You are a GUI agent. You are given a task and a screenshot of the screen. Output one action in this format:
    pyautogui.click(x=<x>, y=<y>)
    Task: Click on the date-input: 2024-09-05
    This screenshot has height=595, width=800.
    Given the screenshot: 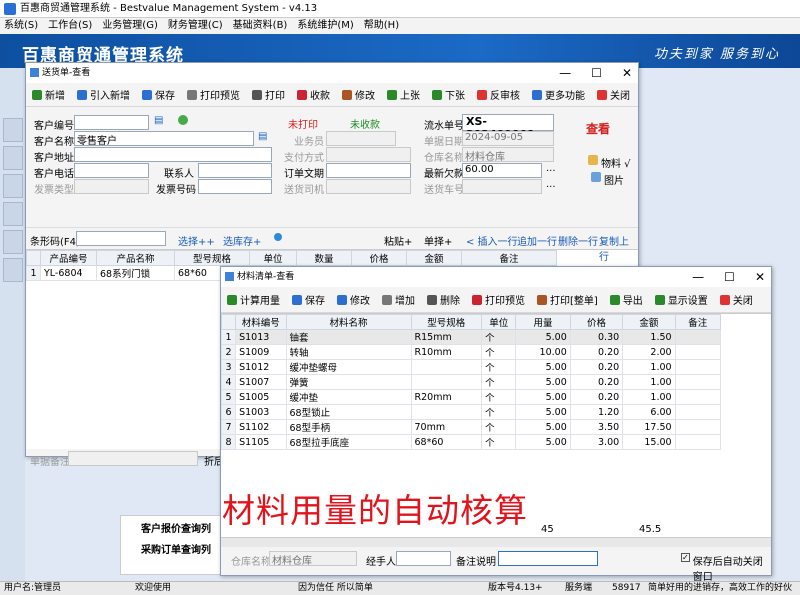 What is the action you would take?
    pyautogui.click(x=508, y=138)
    